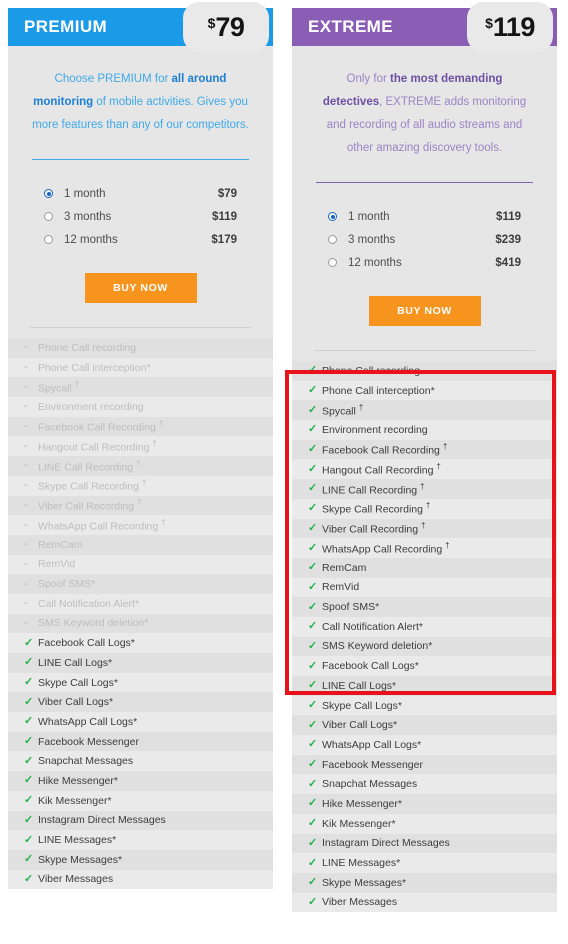 This screenshot has height=944, width=568. Describe the element at coordinates (140, 193) in the screenshot. I see `plan-option-row: 1 month $79` at that location.